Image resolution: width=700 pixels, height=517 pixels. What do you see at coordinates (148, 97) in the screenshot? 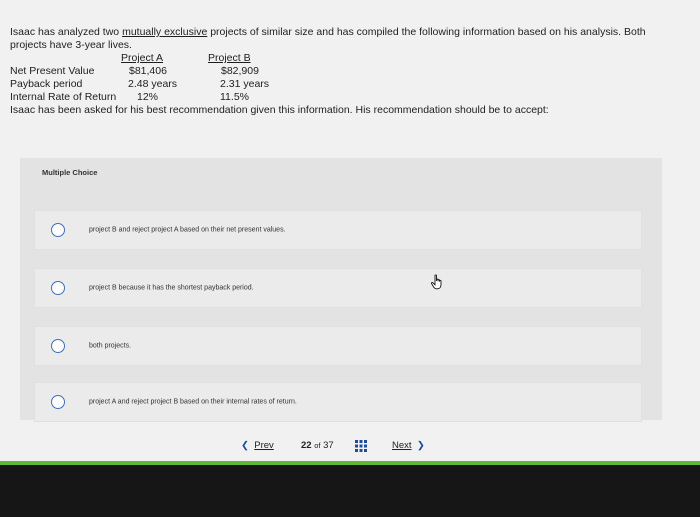
I see `irr-project-a: 12%` at bounding box center [148, 97].